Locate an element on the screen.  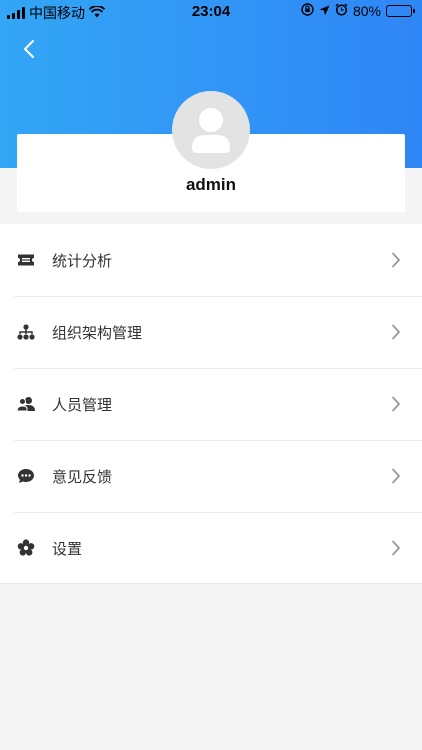
back-button is located at coordinates (29, 49).